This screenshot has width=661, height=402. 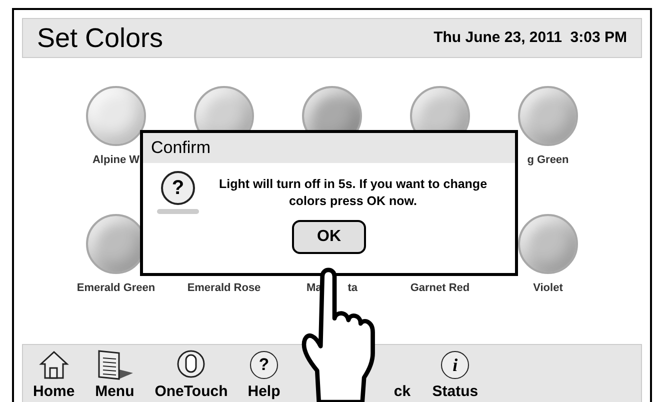 I want to click on color-label: Emerald Rose, so click(x=224, y=288).